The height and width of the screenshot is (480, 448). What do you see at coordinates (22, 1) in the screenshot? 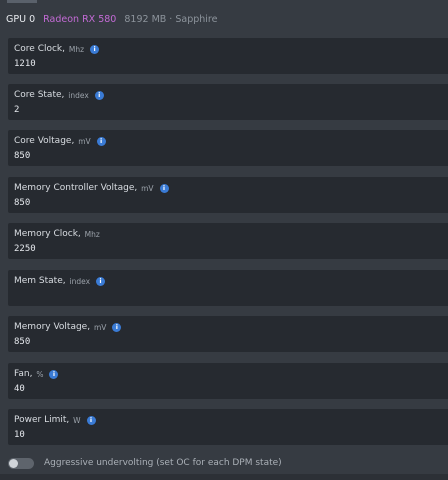
I see `active-tab-indicator` at bounding box center [22, 1].